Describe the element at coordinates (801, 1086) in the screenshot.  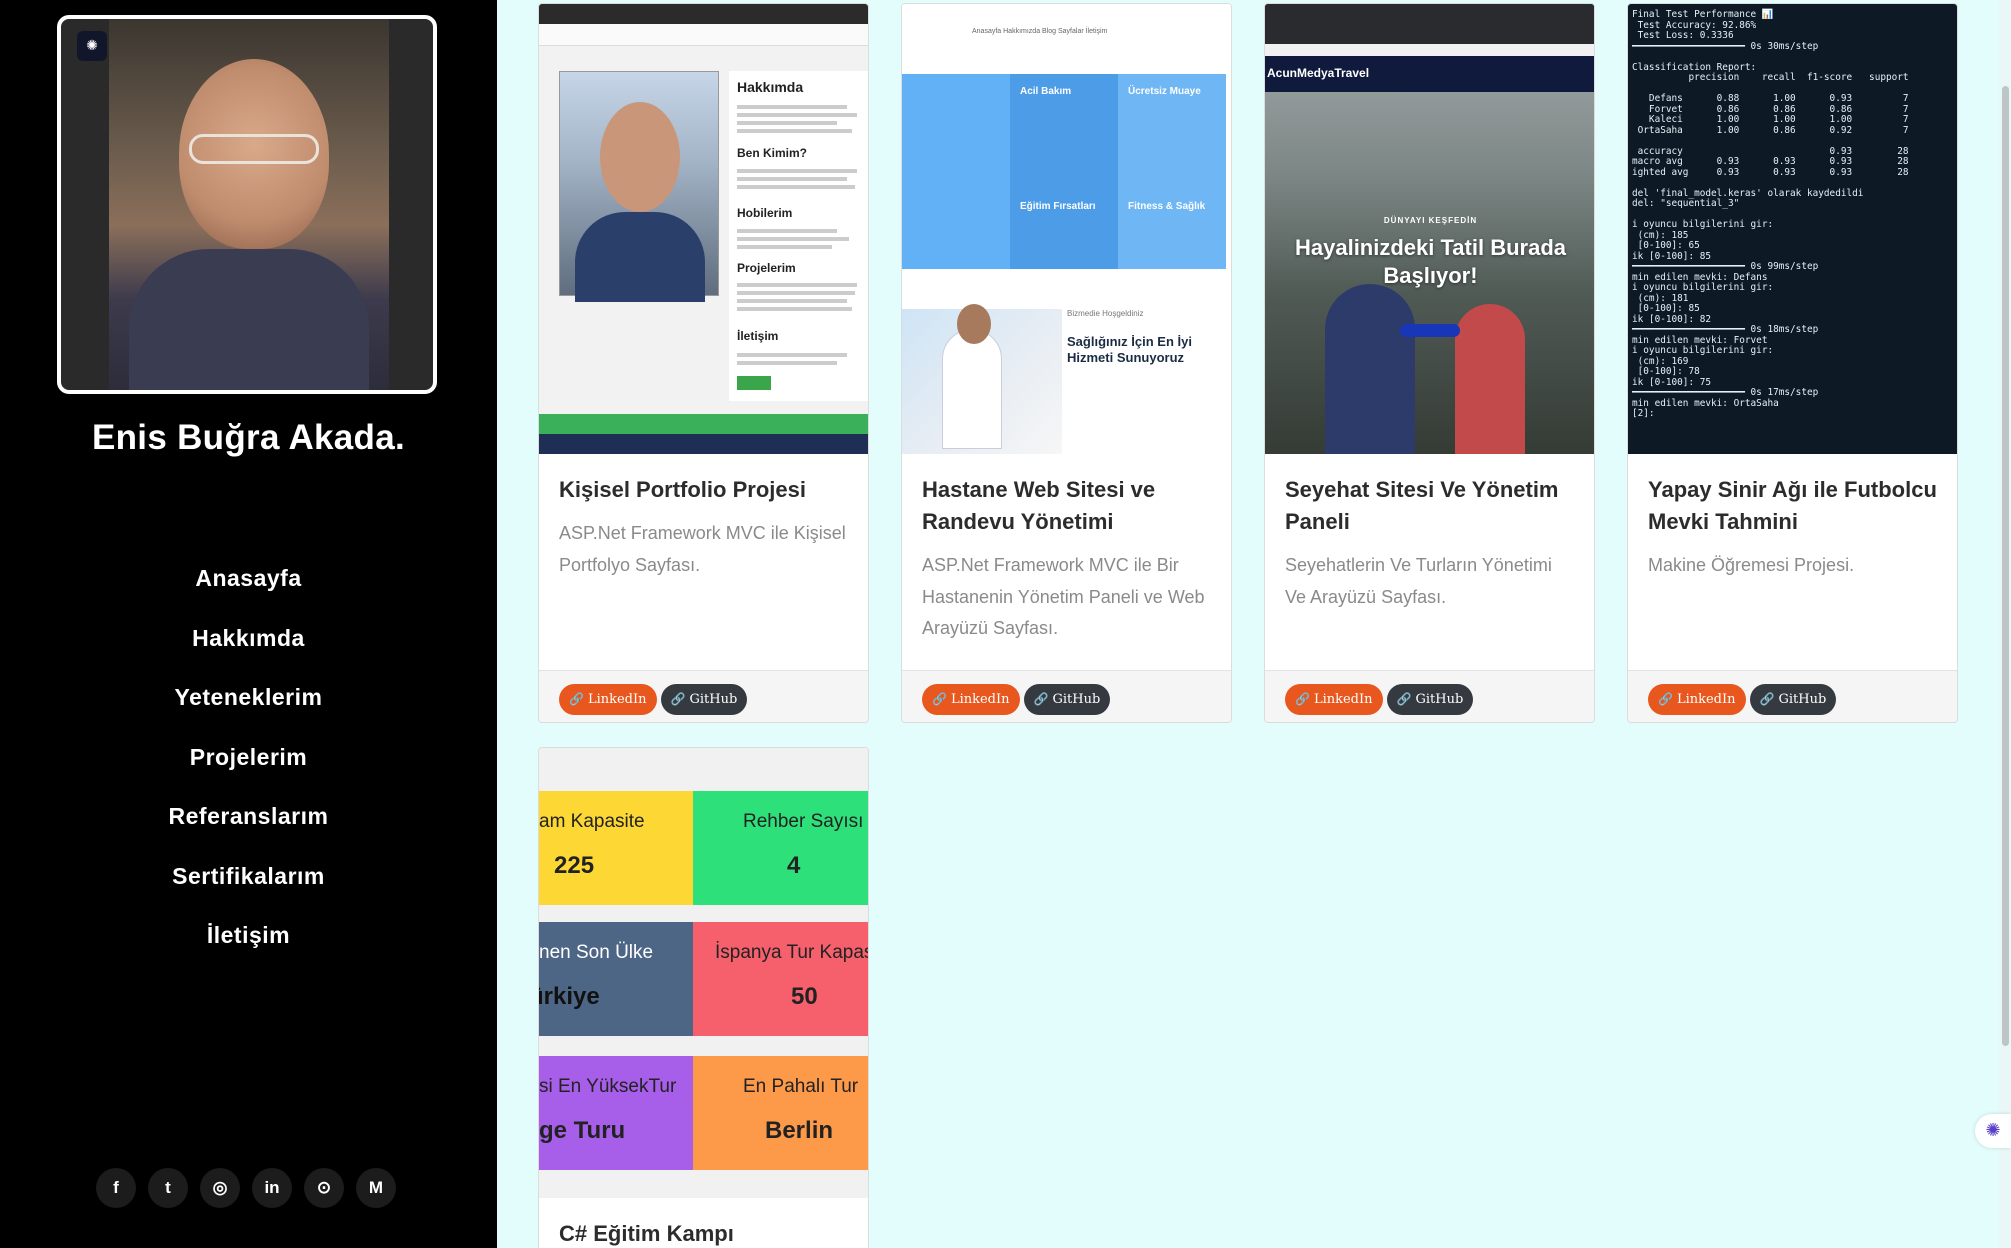
I see `stat-tile-label: En Pahalı Tur` at that location.